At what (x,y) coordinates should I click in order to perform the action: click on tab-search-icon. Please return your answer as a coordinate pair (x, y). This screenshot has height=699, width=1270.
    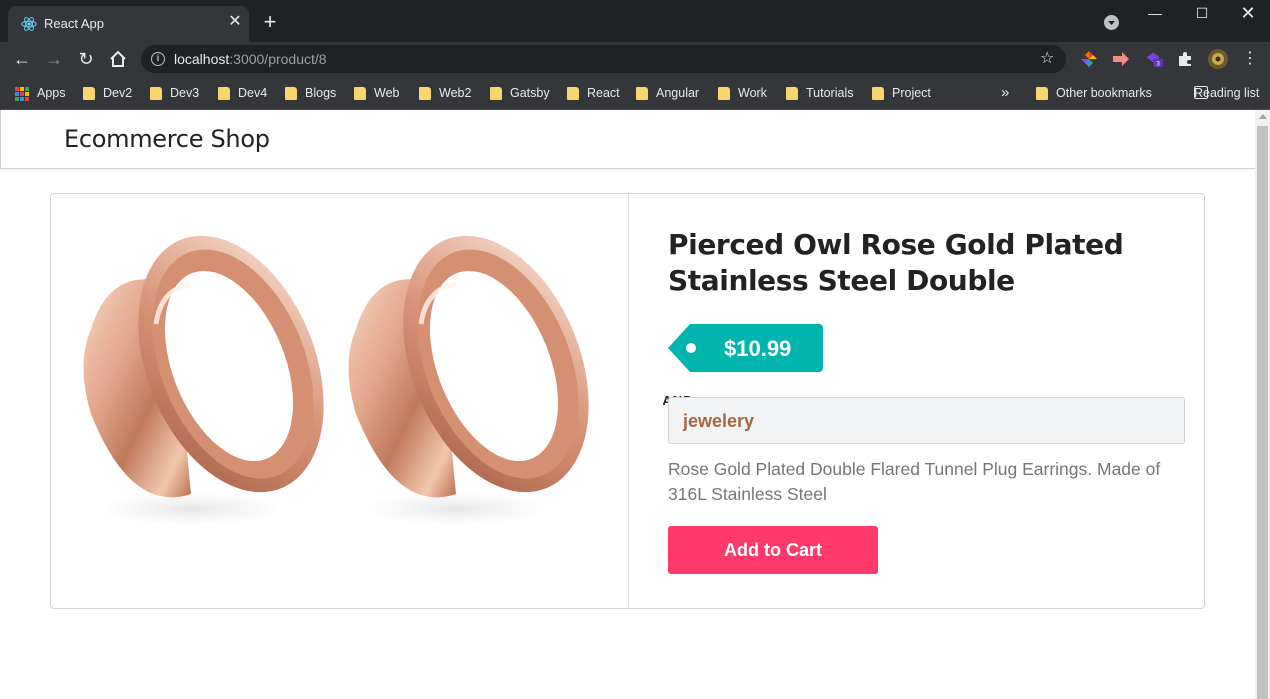
    Looking at the image, I should click on (1111, 22).